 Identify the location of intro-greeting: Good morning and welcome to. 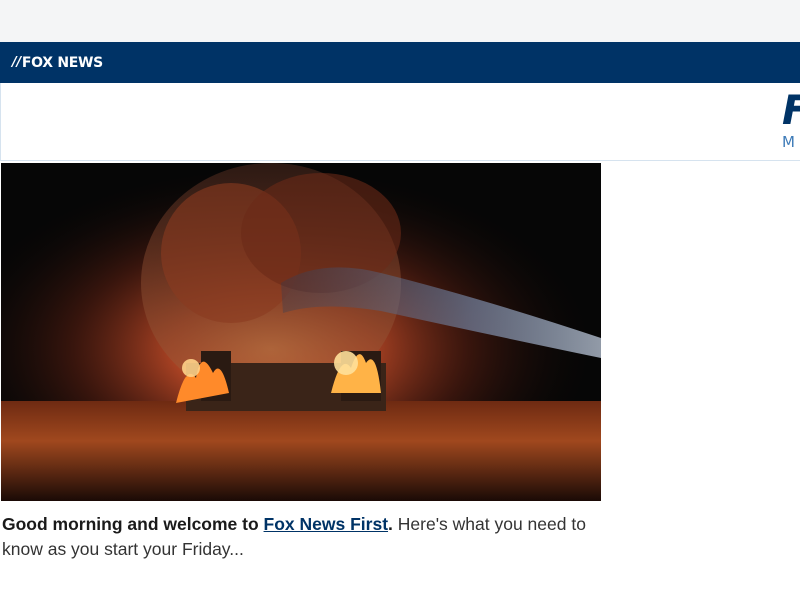
(133, 524).